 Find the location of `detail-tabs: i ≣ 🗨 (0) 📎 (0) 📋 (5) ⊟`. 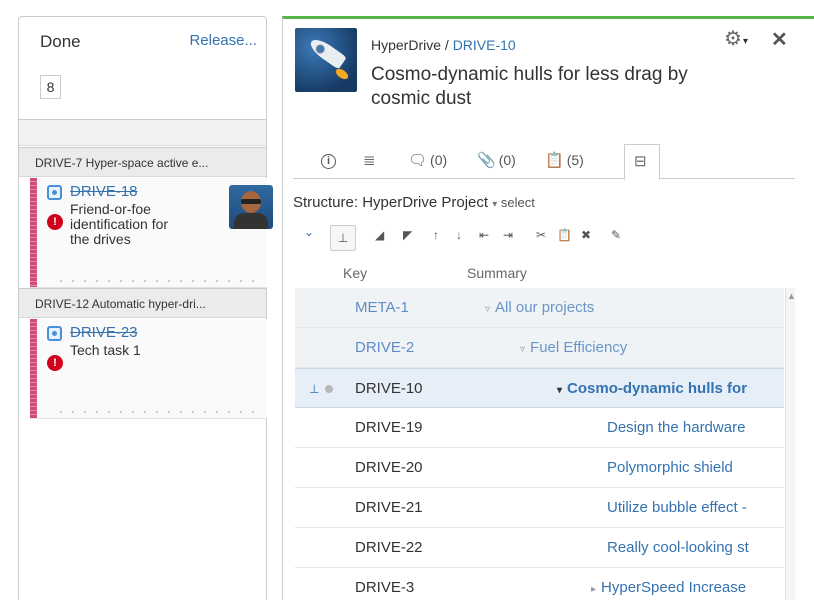

detail-tabs: i ≣ 🗨 (0) 📎 (0) 📋 (5) ⊟ is located at coordinates (544, 161).